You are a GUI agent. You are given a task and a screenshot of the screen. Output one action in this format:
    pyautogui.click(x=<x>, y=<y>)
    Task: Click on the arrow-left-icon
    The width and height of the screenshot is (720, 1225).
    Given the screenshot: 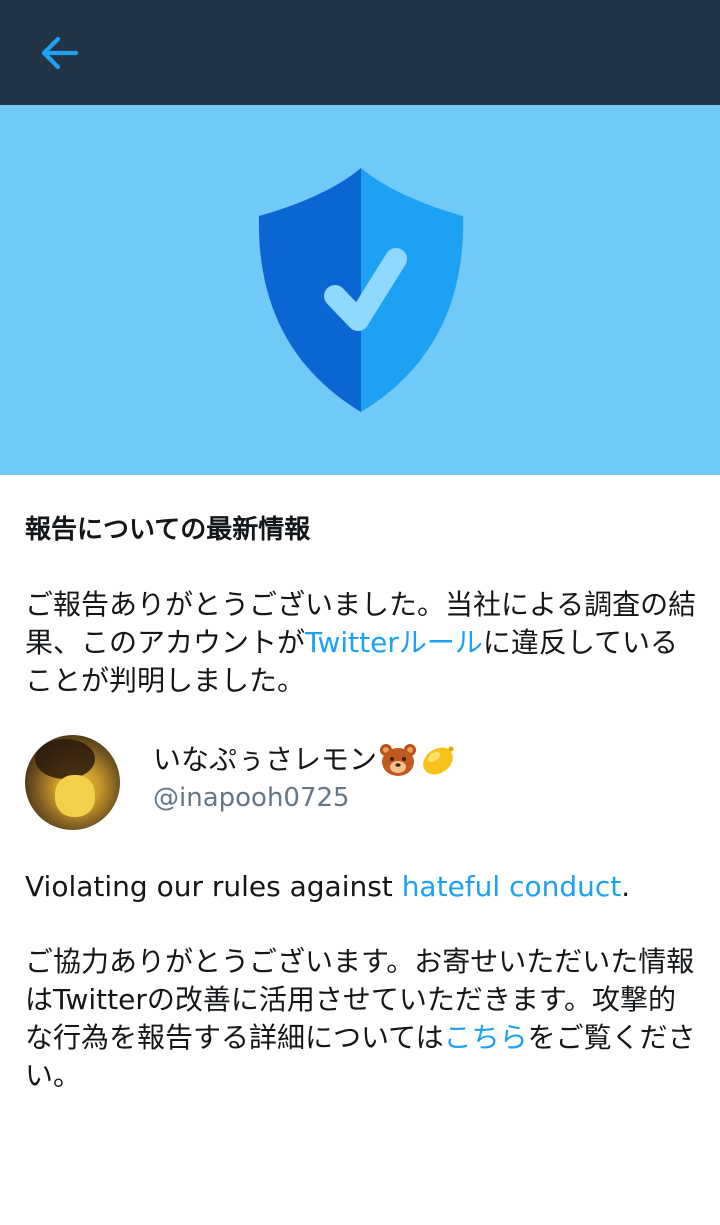 What is the action you would take?
    pyautogui.click(x=60, y=53)
    